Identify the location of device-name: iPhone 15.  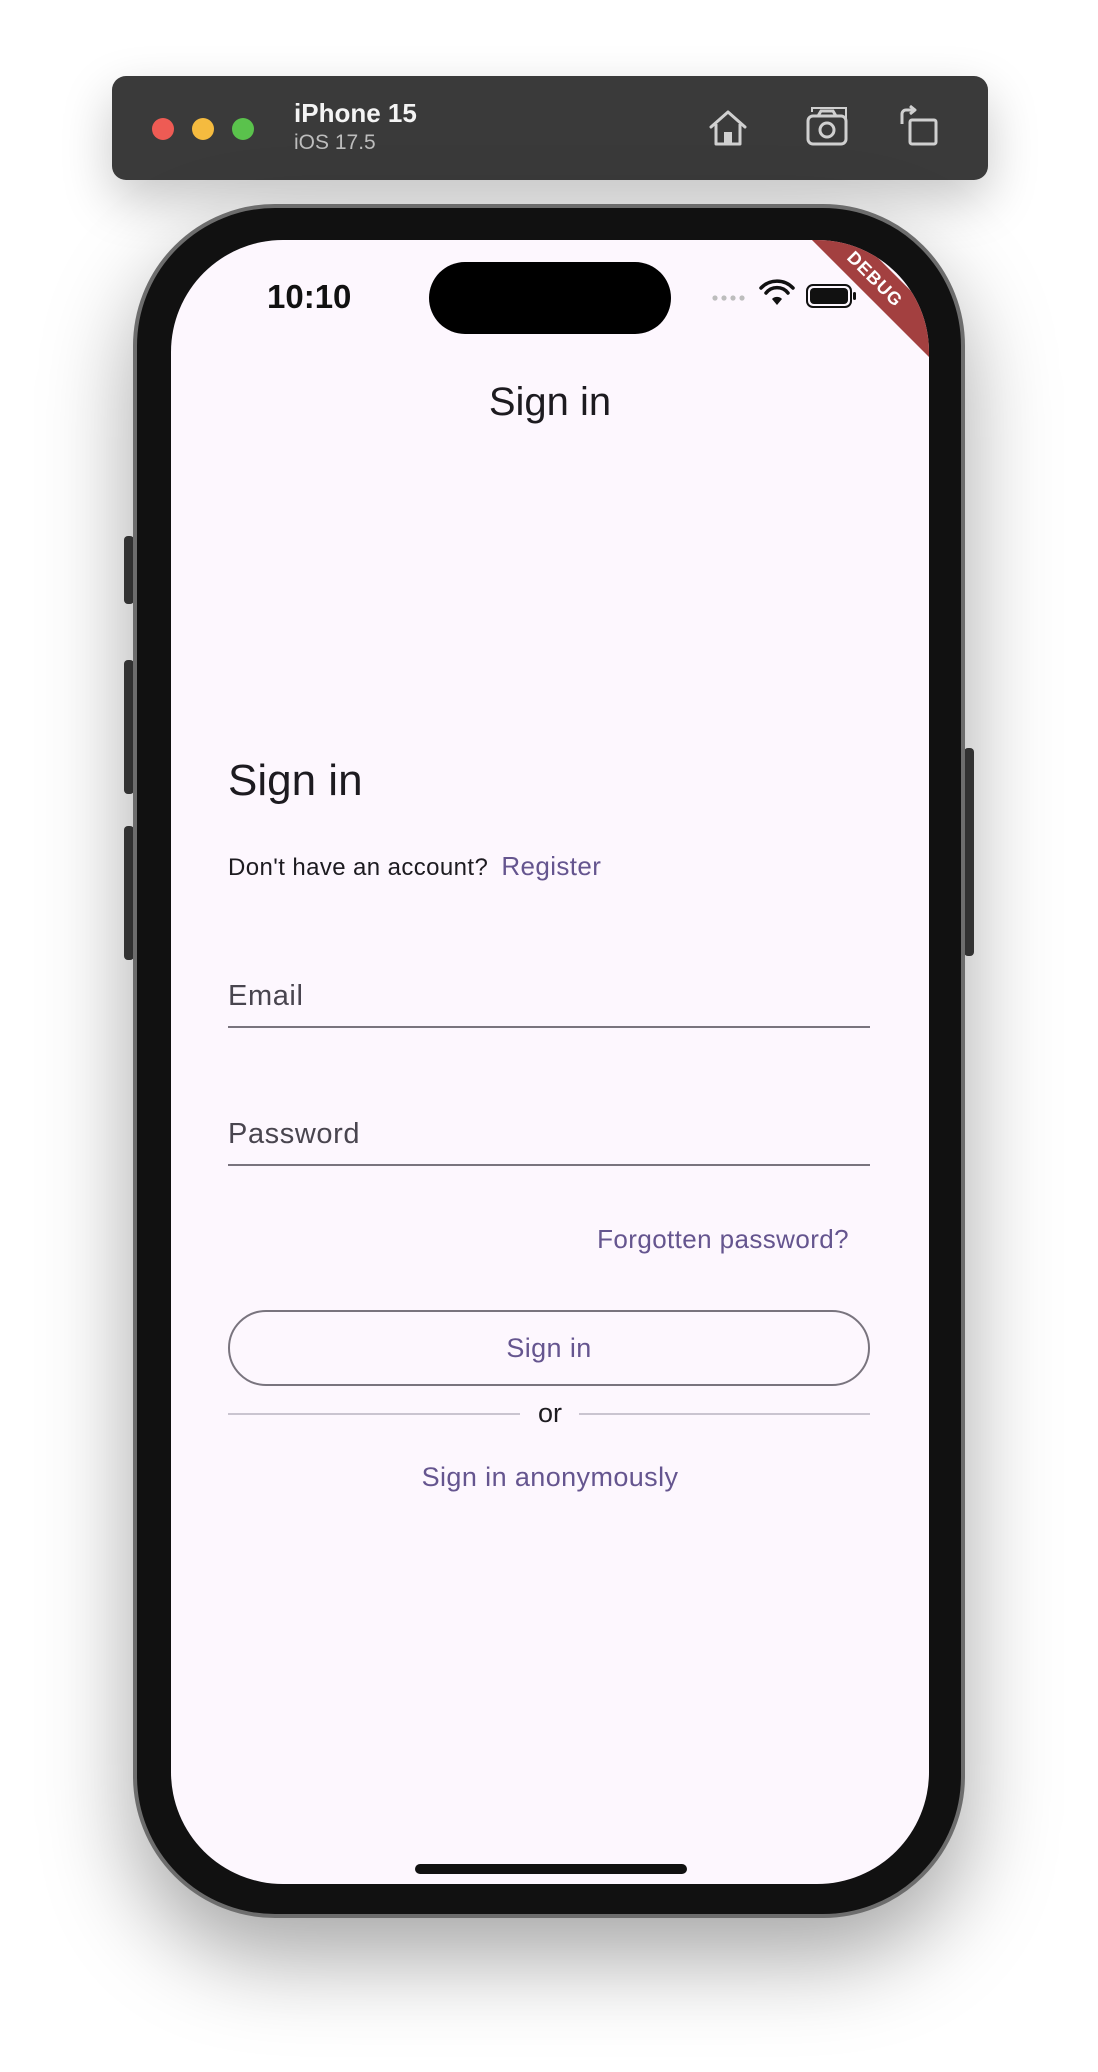
(355, 113).